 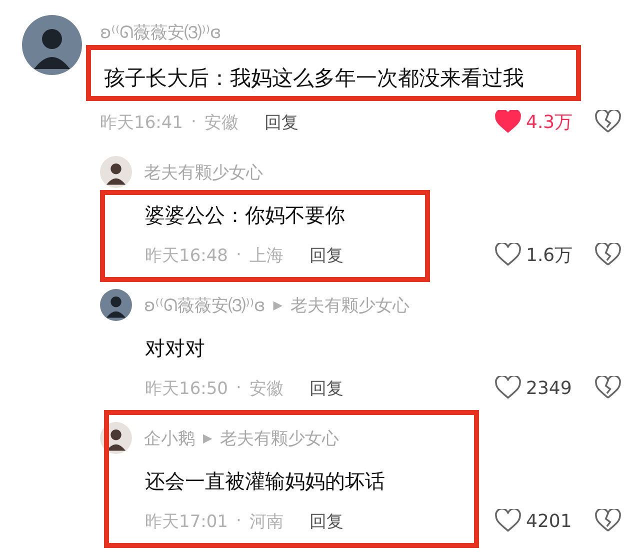 What do you see at coordinates (175, 348) in the screenshot?
I see `comment-text: 对对对` at bounding box center [175, 348].